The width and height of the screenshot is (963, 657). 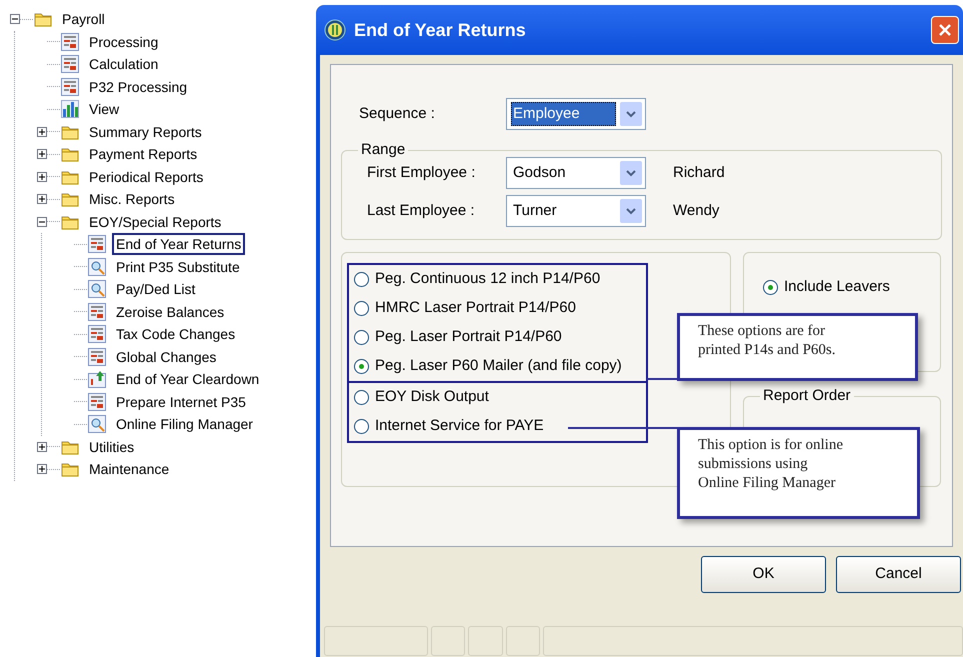 I want to click on dropdown: Turner, so click(x=576, y=211).